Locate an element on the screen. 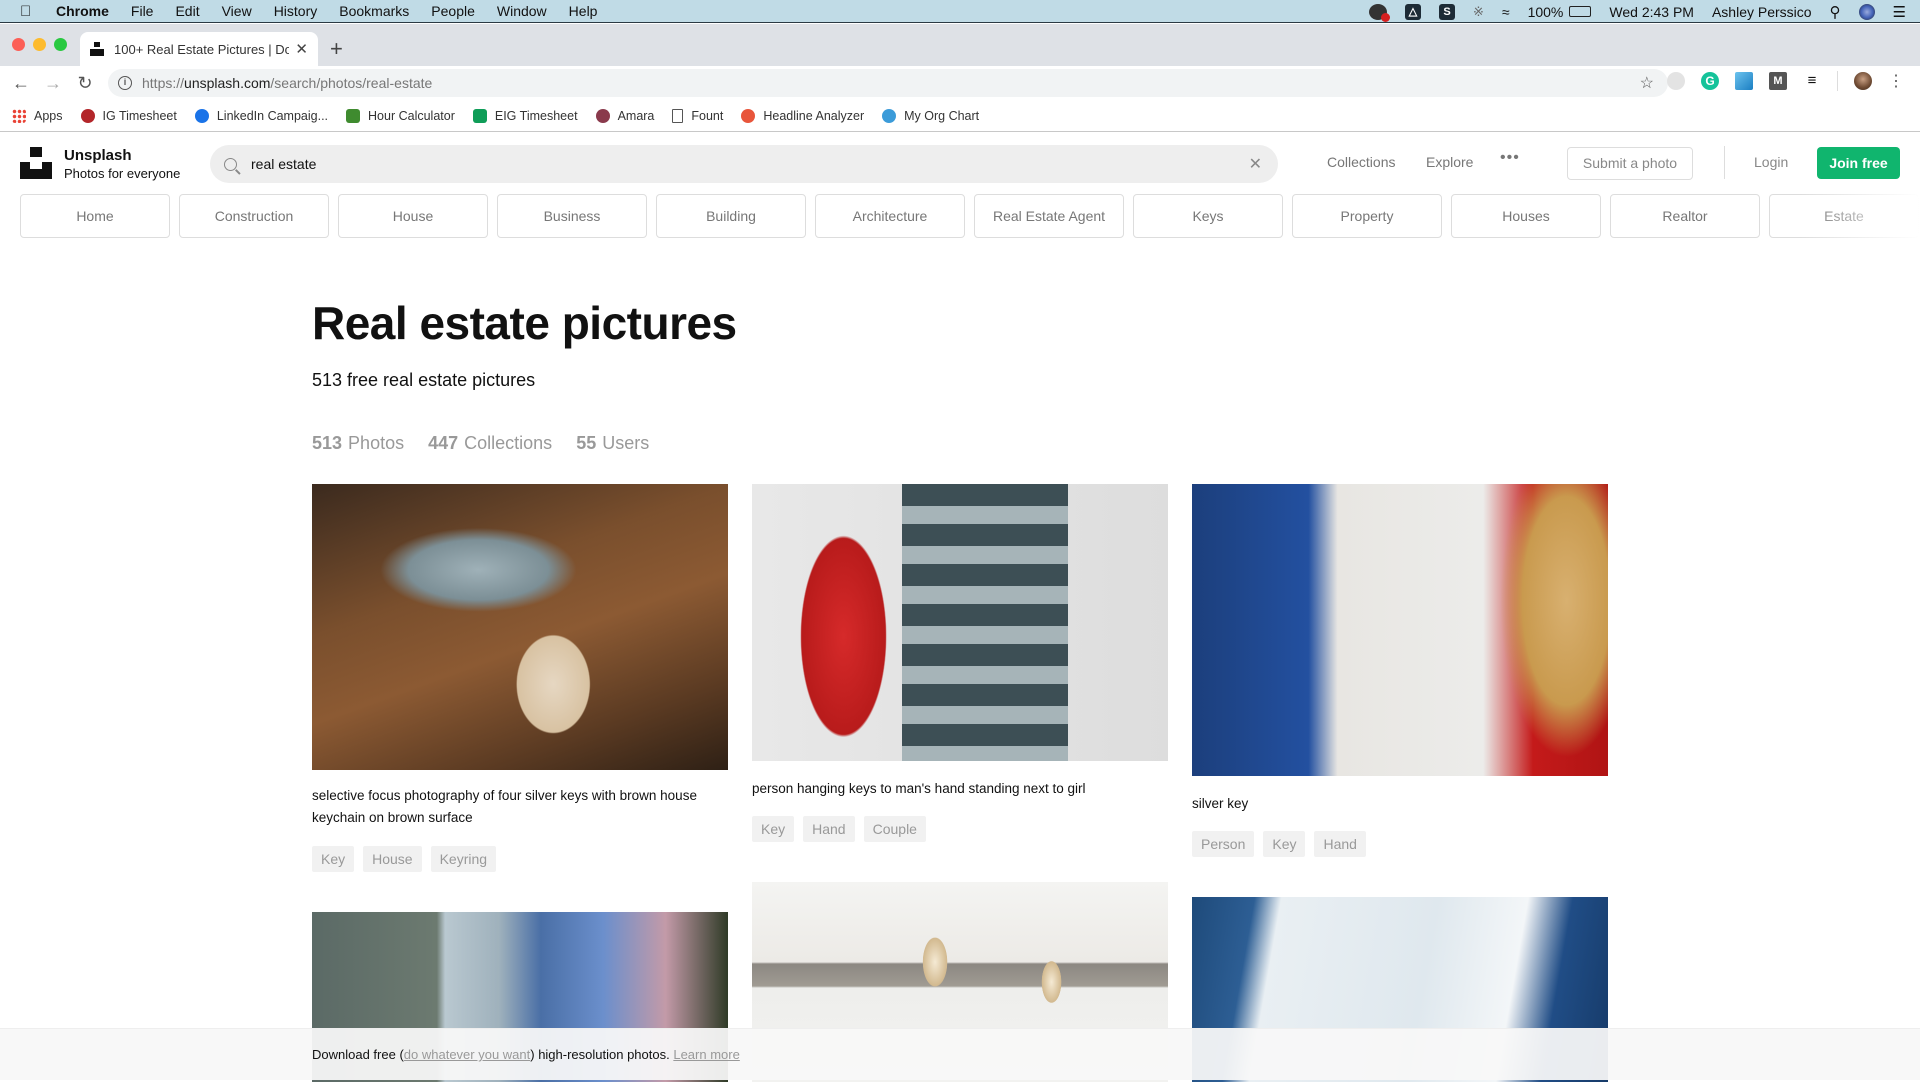 This screenshot has width=1920, height=1082. menu-people: People is located at coordinates (453, 11).